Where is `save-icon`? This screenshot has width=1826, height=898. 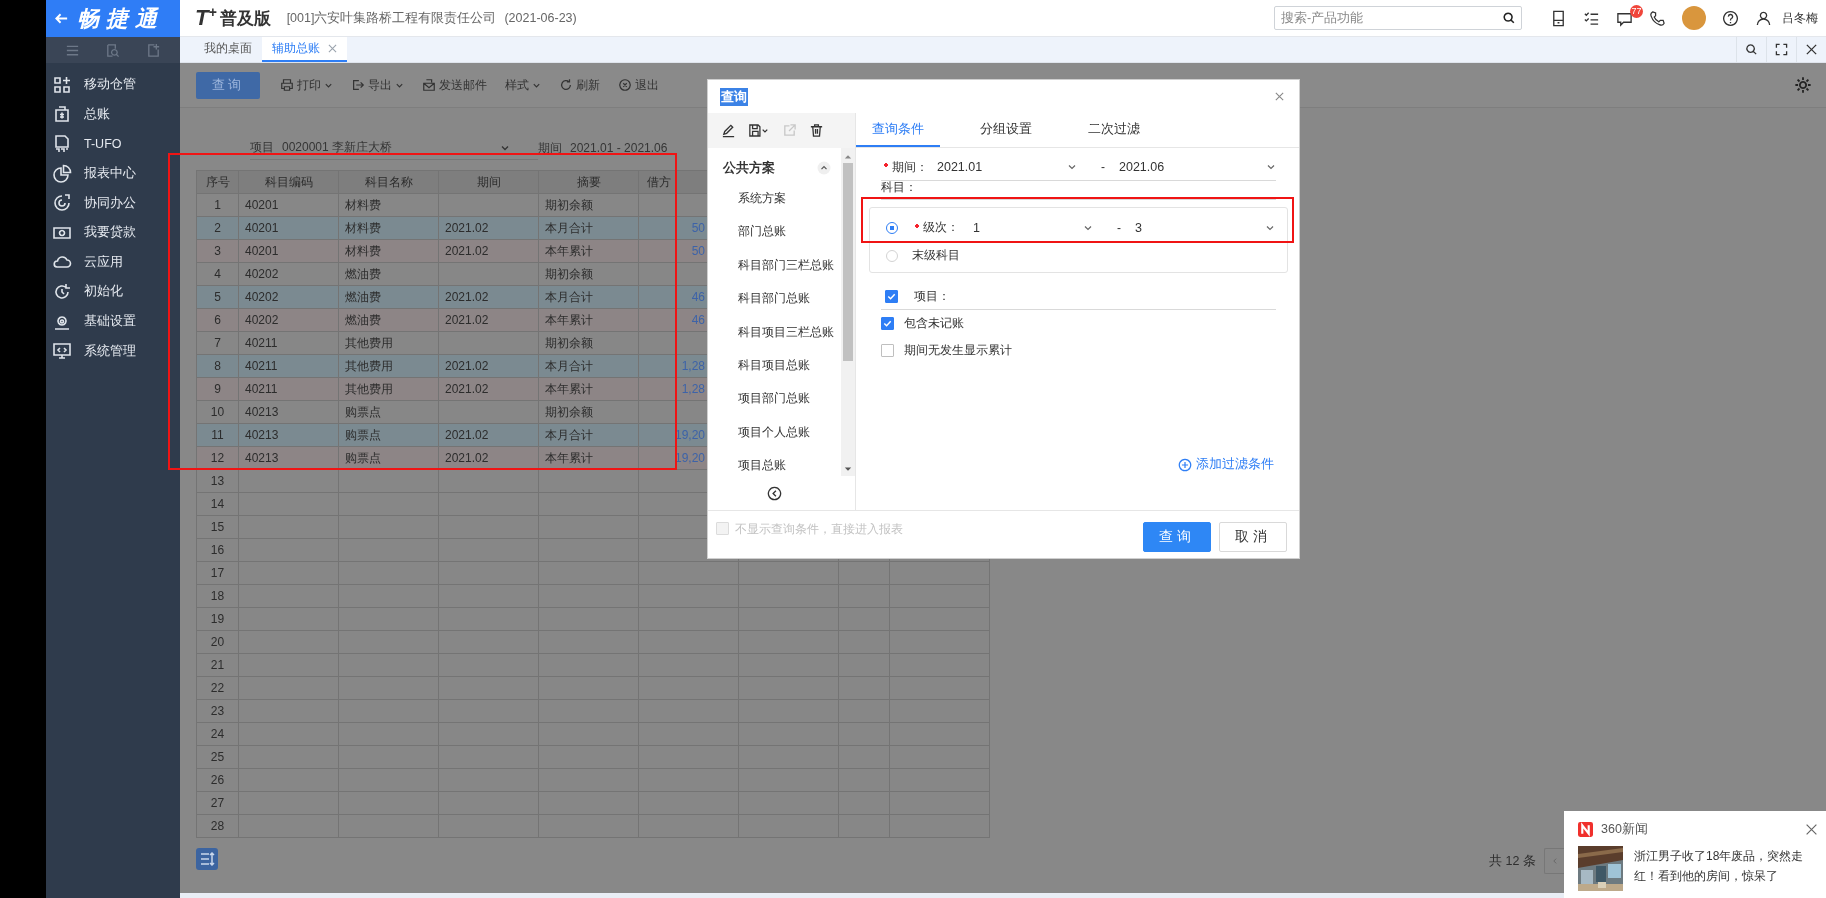
save-icon is located at coordinates (759, 130).